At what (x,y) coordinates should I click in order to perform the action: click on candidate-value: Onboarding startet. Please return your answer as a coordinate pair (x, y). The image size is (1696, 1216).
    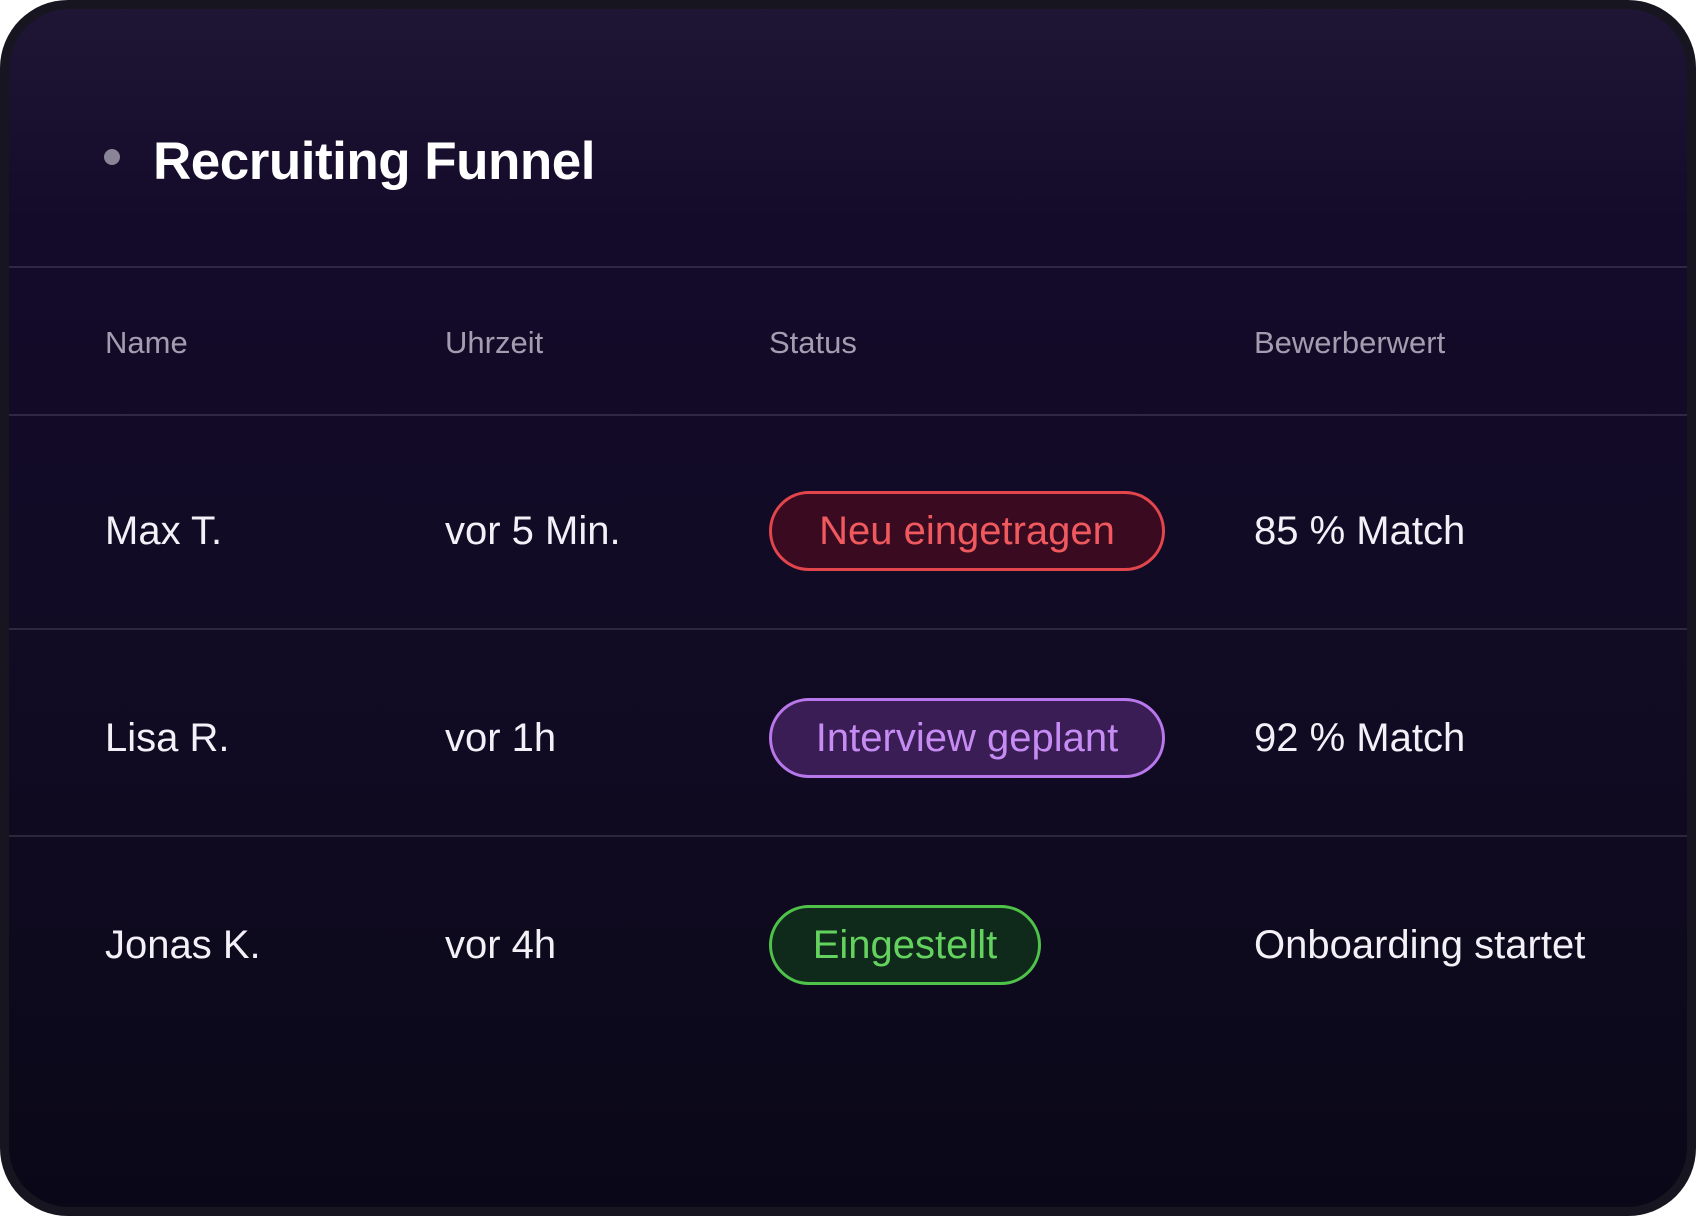
    Looking at the image, I should click on (1420, 944).